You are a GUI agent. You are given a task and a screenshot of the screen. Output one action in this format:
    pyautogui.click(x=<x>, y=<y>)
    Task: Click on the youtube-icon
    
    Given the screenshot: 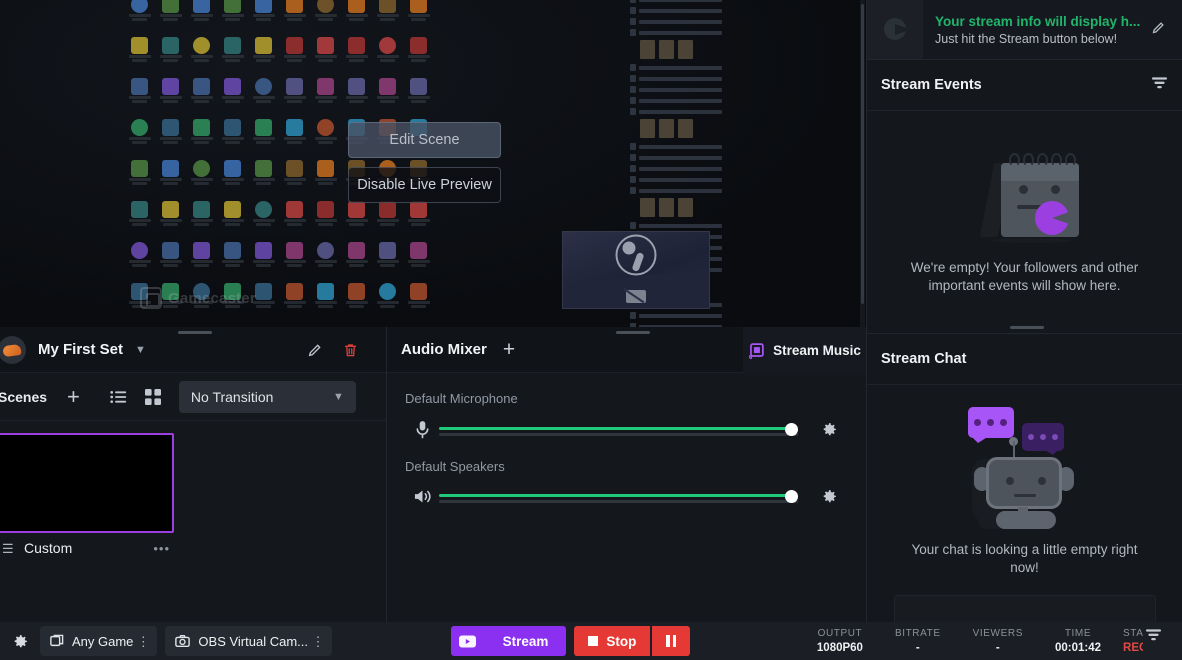 What is the action you would take?
    pyautogui.click(x=468, y=641)
    